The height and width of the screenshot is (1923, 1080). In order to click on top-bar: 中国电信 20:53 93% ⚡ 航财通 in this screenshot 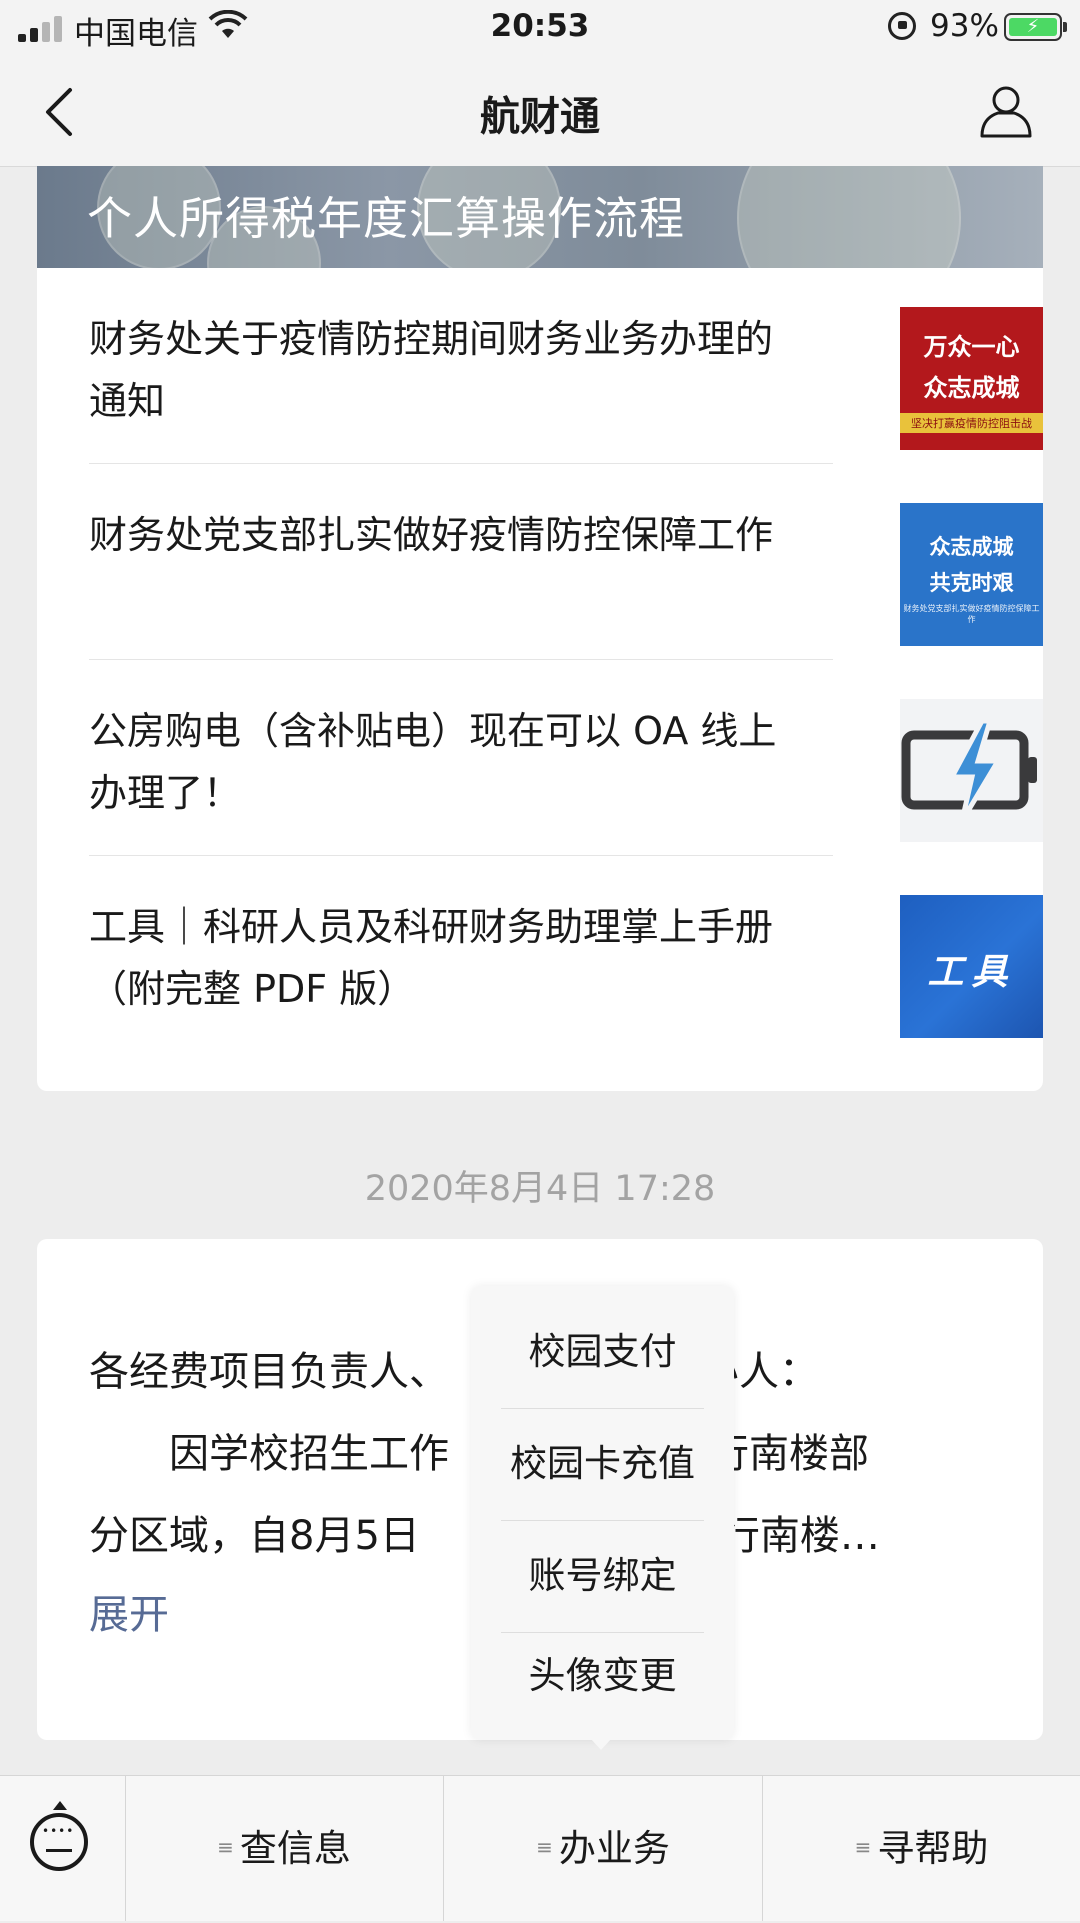, I will do `click(540, 83)`.